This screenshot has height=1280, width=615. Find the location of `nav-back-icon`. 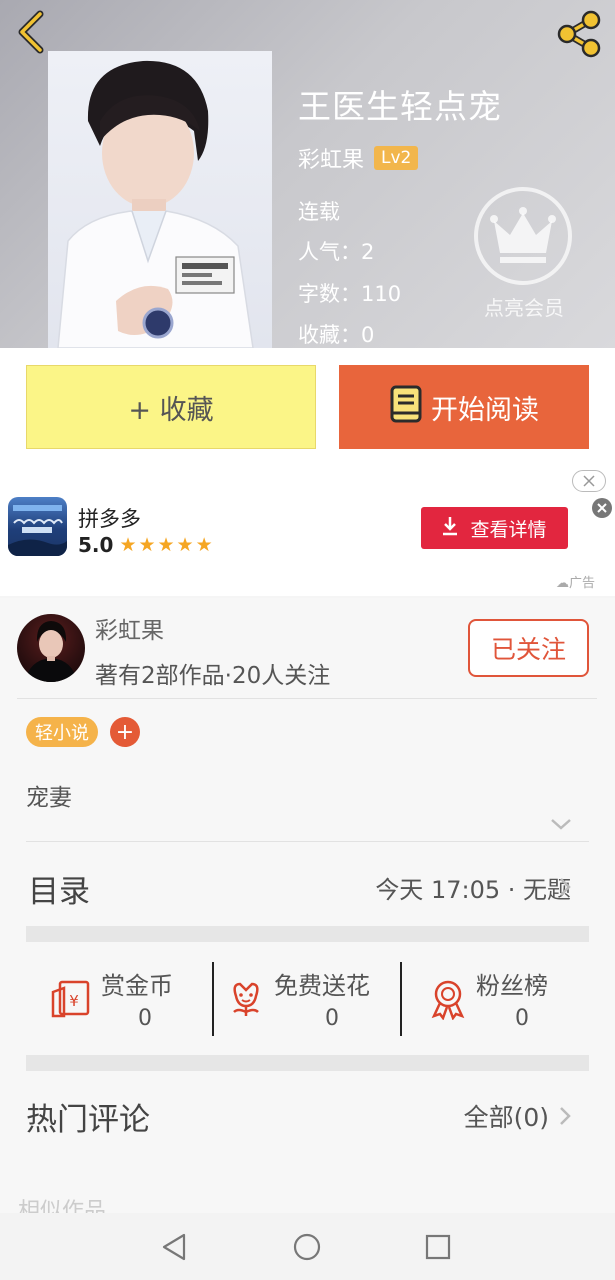

nav-back-icon is located at coordinates (175, 1247).